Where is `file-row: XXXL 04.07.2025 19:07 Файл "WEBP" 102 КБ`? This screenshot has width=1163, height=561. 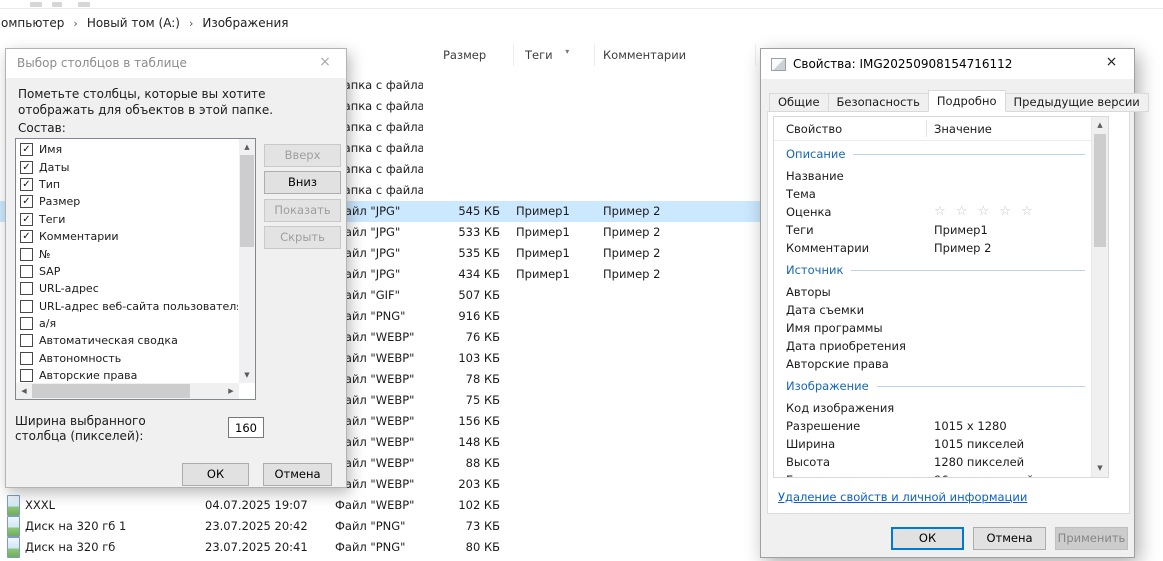 file-row: XXXL 04.07.2025 19:07 Файл "WEBP" 102 КБ is located at coordinates (380, 505).